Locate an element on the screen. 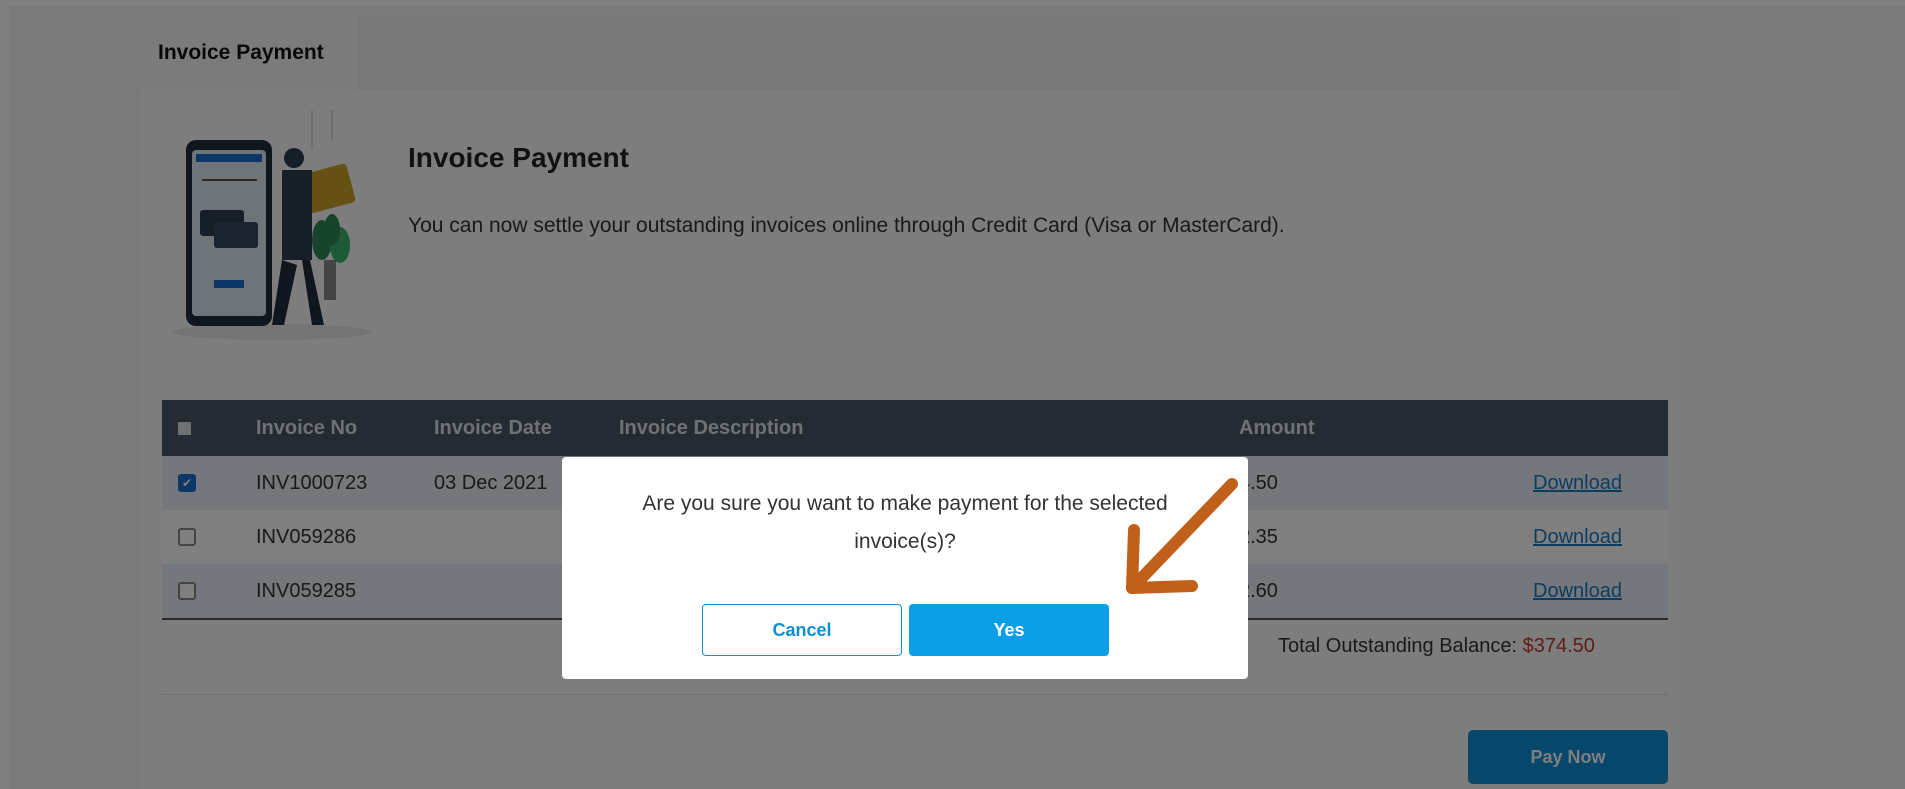 This screenshot has width=1905, height=789. annotation-arrow-icon is located at coordinates (1182, 536).